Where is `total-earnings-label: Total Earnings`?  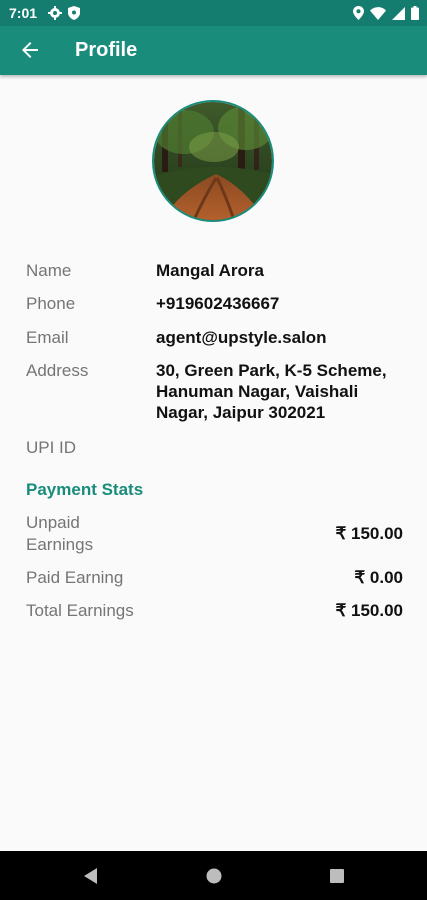 total-earnings-label: Total Earnings is located at coordinates (80, 610).